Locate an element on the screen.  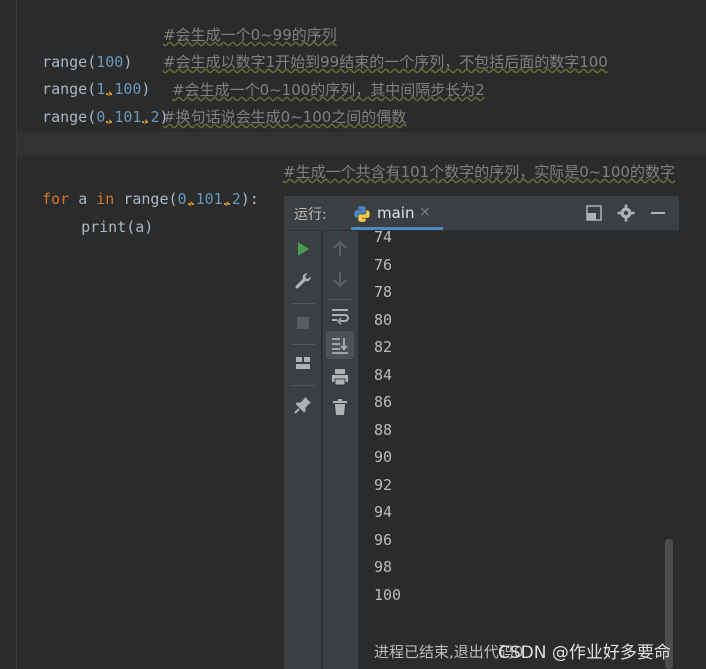
wrench-icon is located at coordinates (303, 281).